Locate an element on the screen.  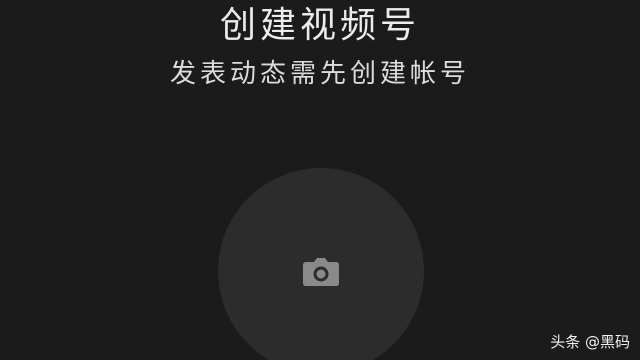
watermark-label: 头条 @黑码 is located at coordinates (590, 342).